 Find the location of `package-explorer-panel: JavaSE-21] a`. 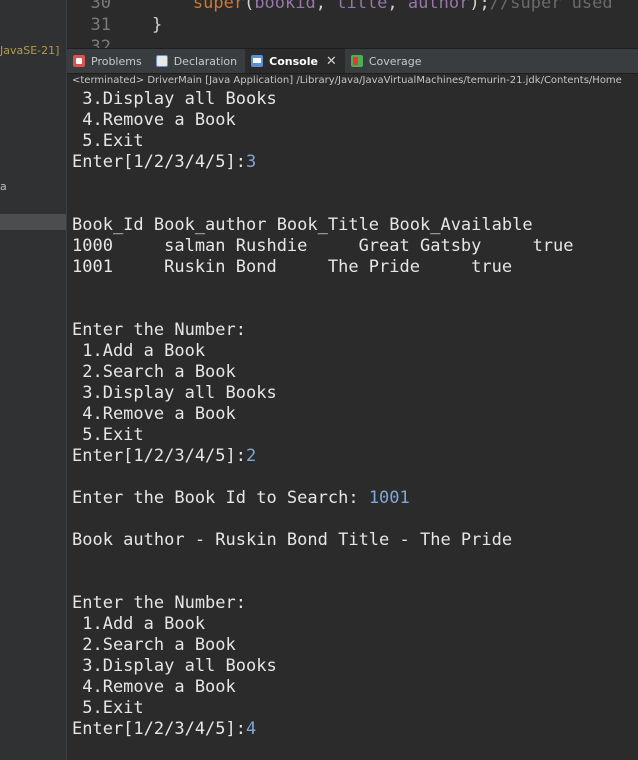

package-explorer-panel: JavaSE-21] a is located at coordinates (33, 380).